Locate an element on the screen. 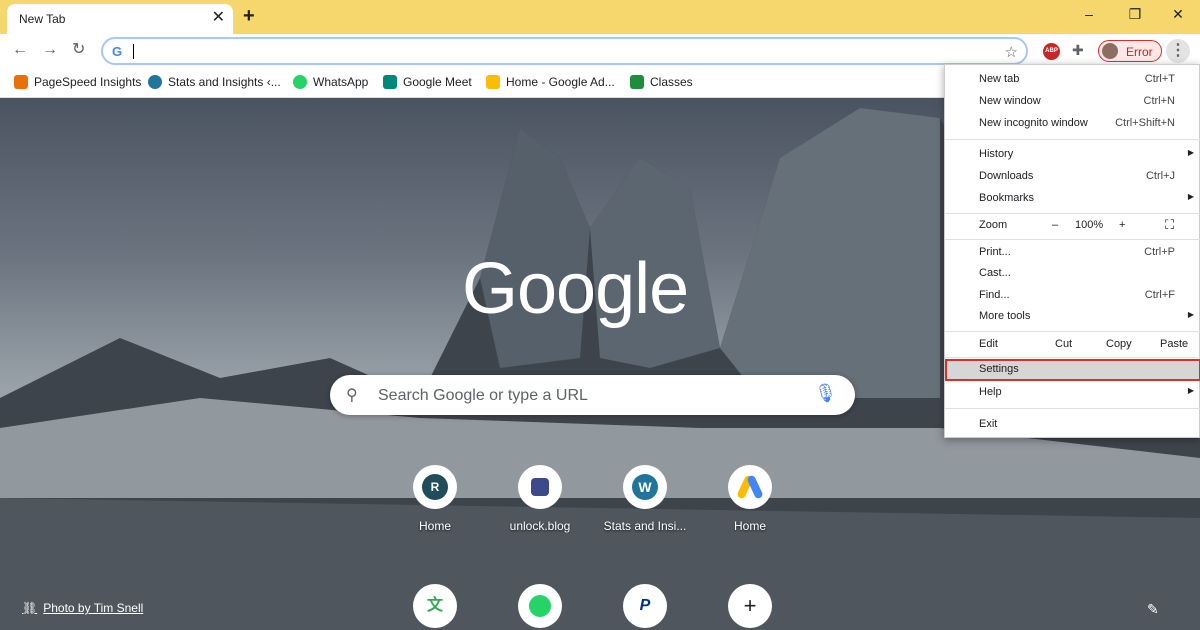 The width and height of the screenshot is (1200, 630). paypal-icon: P is located at coordinates (645, 606).